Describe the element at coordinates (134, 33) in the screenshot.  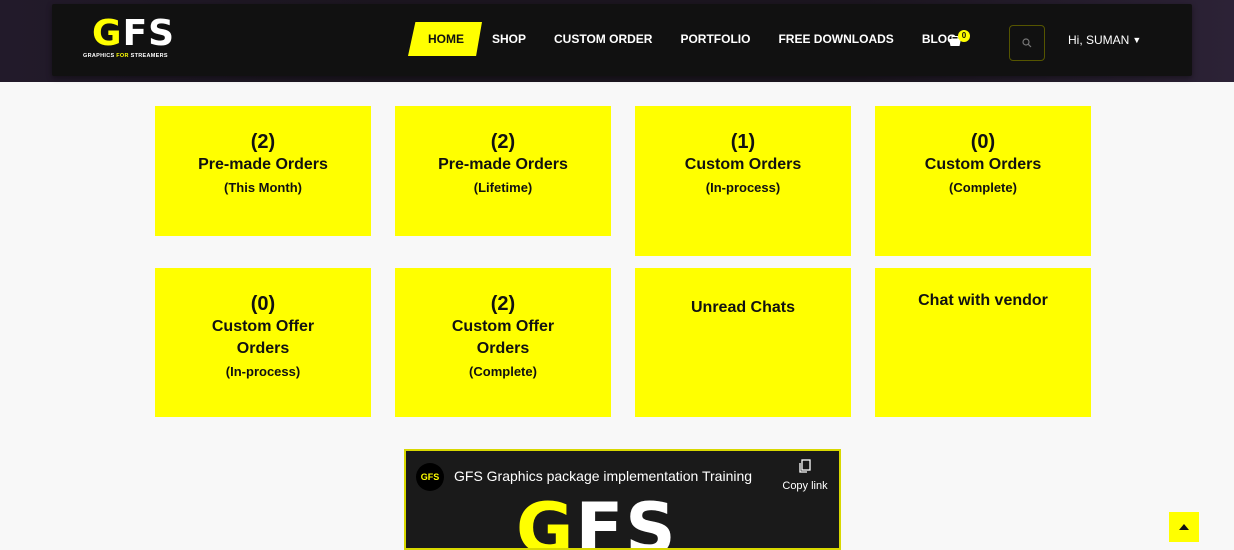
I see `logo-wordmark: GFS` at that location.